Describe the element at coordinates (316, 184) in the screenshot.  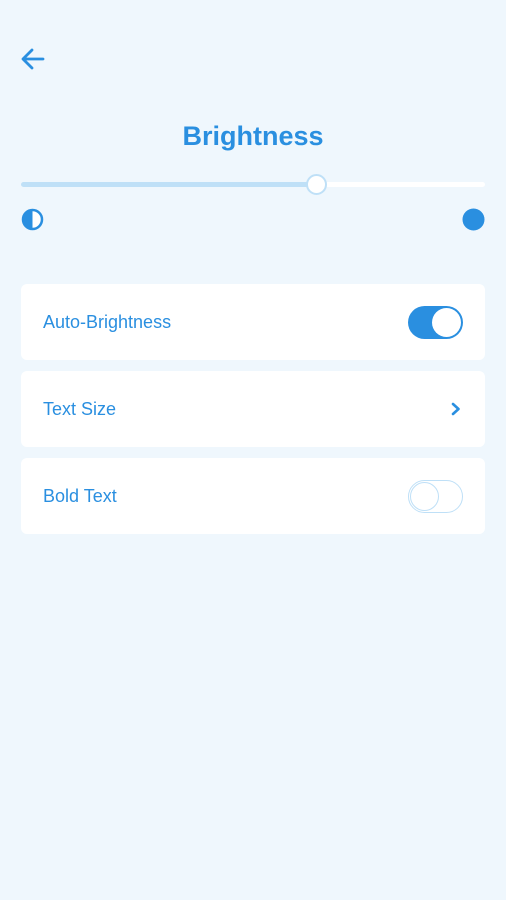
I see `slider-thumb` at that location.